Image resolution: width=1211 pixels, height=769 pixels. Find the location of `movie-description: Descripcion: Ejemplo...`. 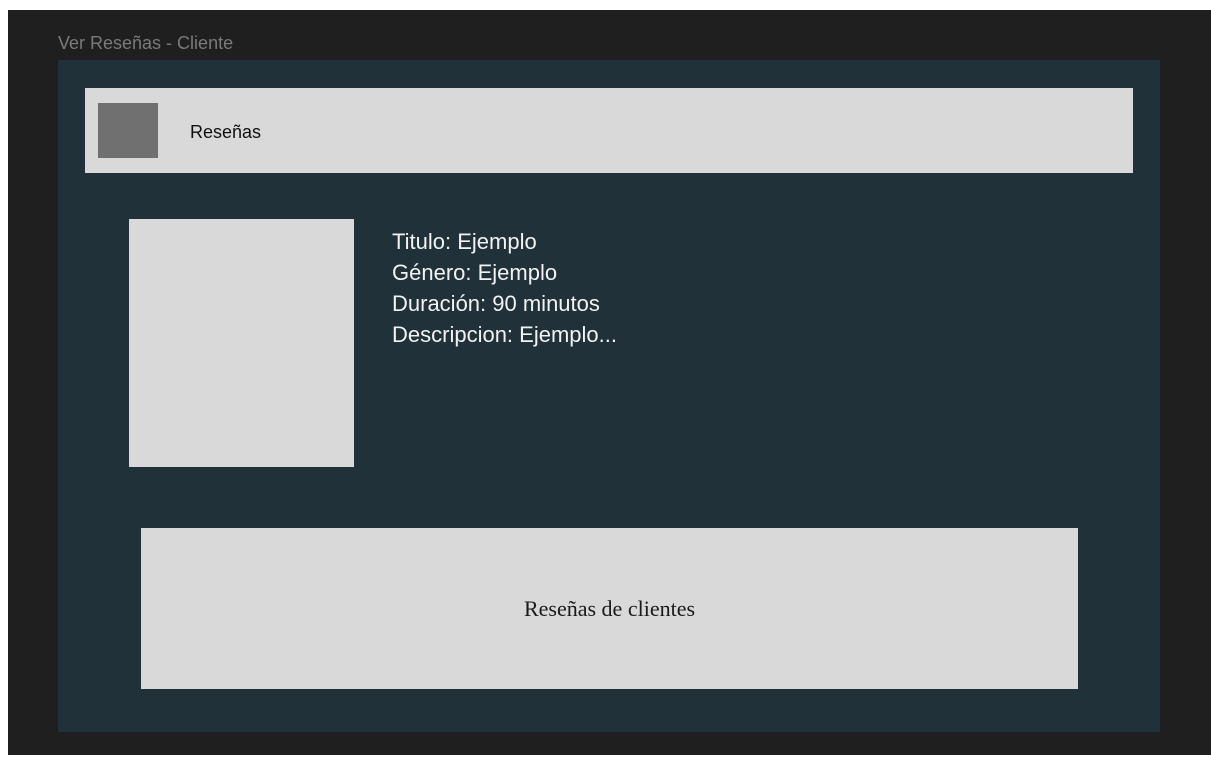

movie-description: Descripcion: Ejemplo... is located at coordinates (504, 334).